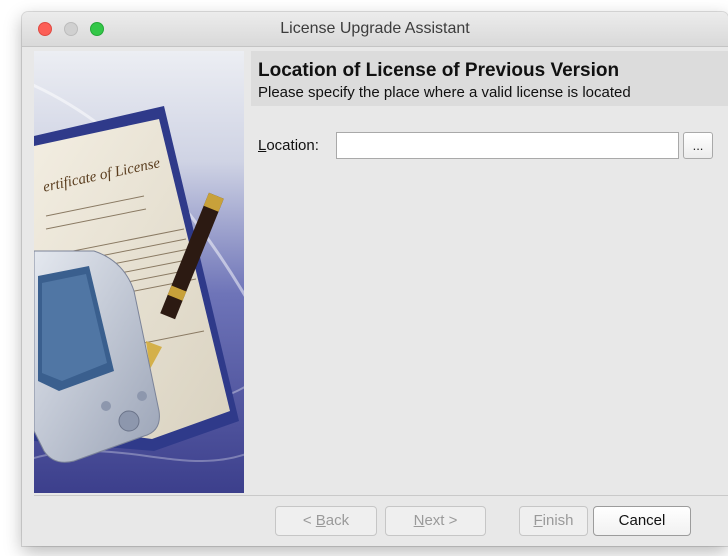 This screenshot has height=556, width=728. Describe the element at coordinates (309, 520) in the screenshot. I see `back-prefix: <` at that location.